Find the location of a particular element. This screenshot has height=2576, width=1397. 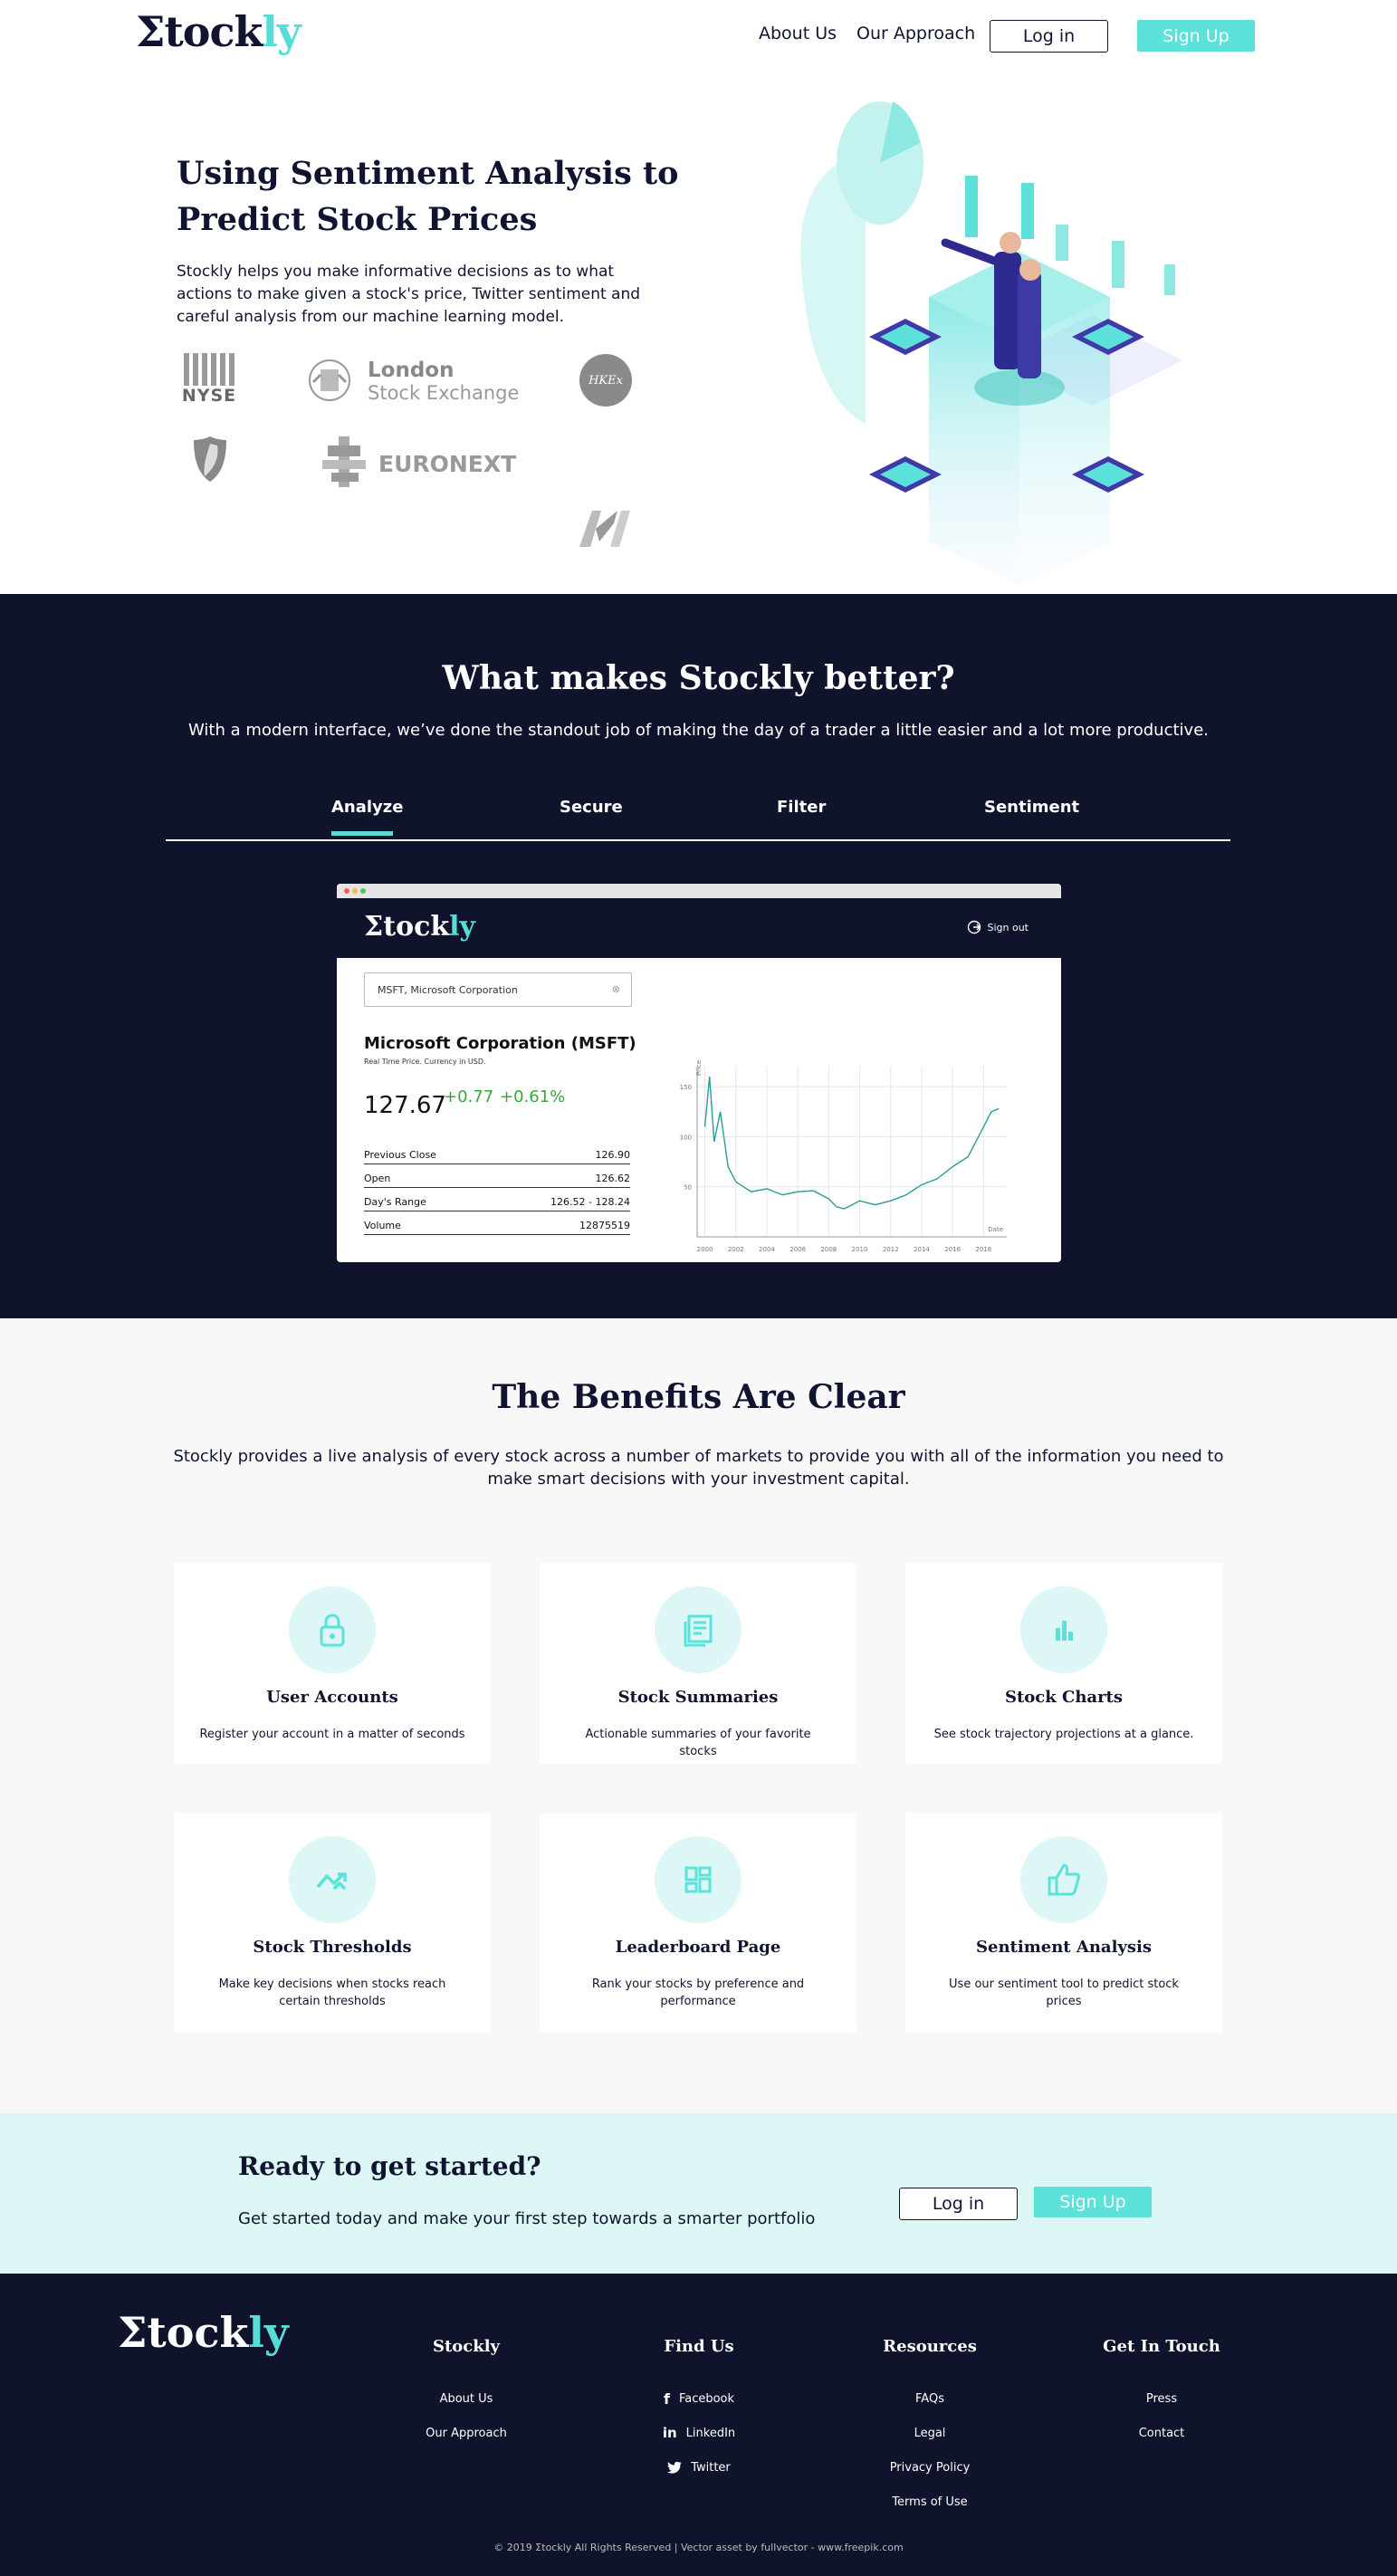

footer-link-legal: Legal is located at coordinates (929, 2433).